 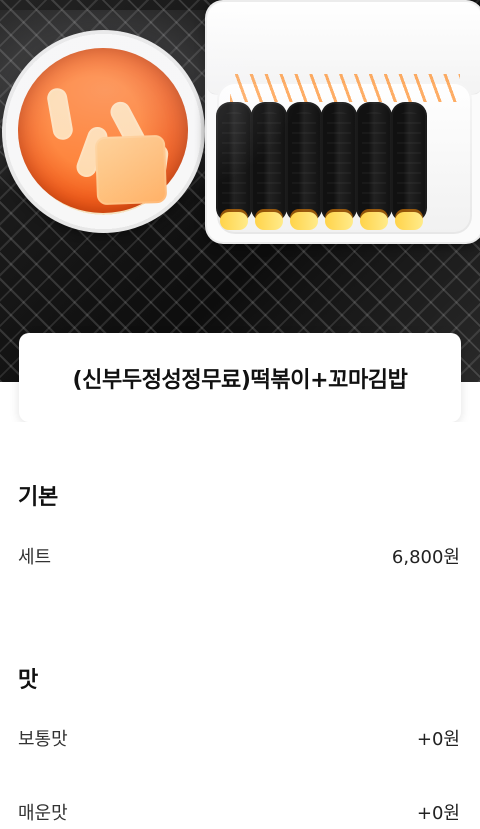 I want to click on menu-title-card: (신부두정성정무료)떡볶이+꼬마김밥, so click(x=240, y=377).